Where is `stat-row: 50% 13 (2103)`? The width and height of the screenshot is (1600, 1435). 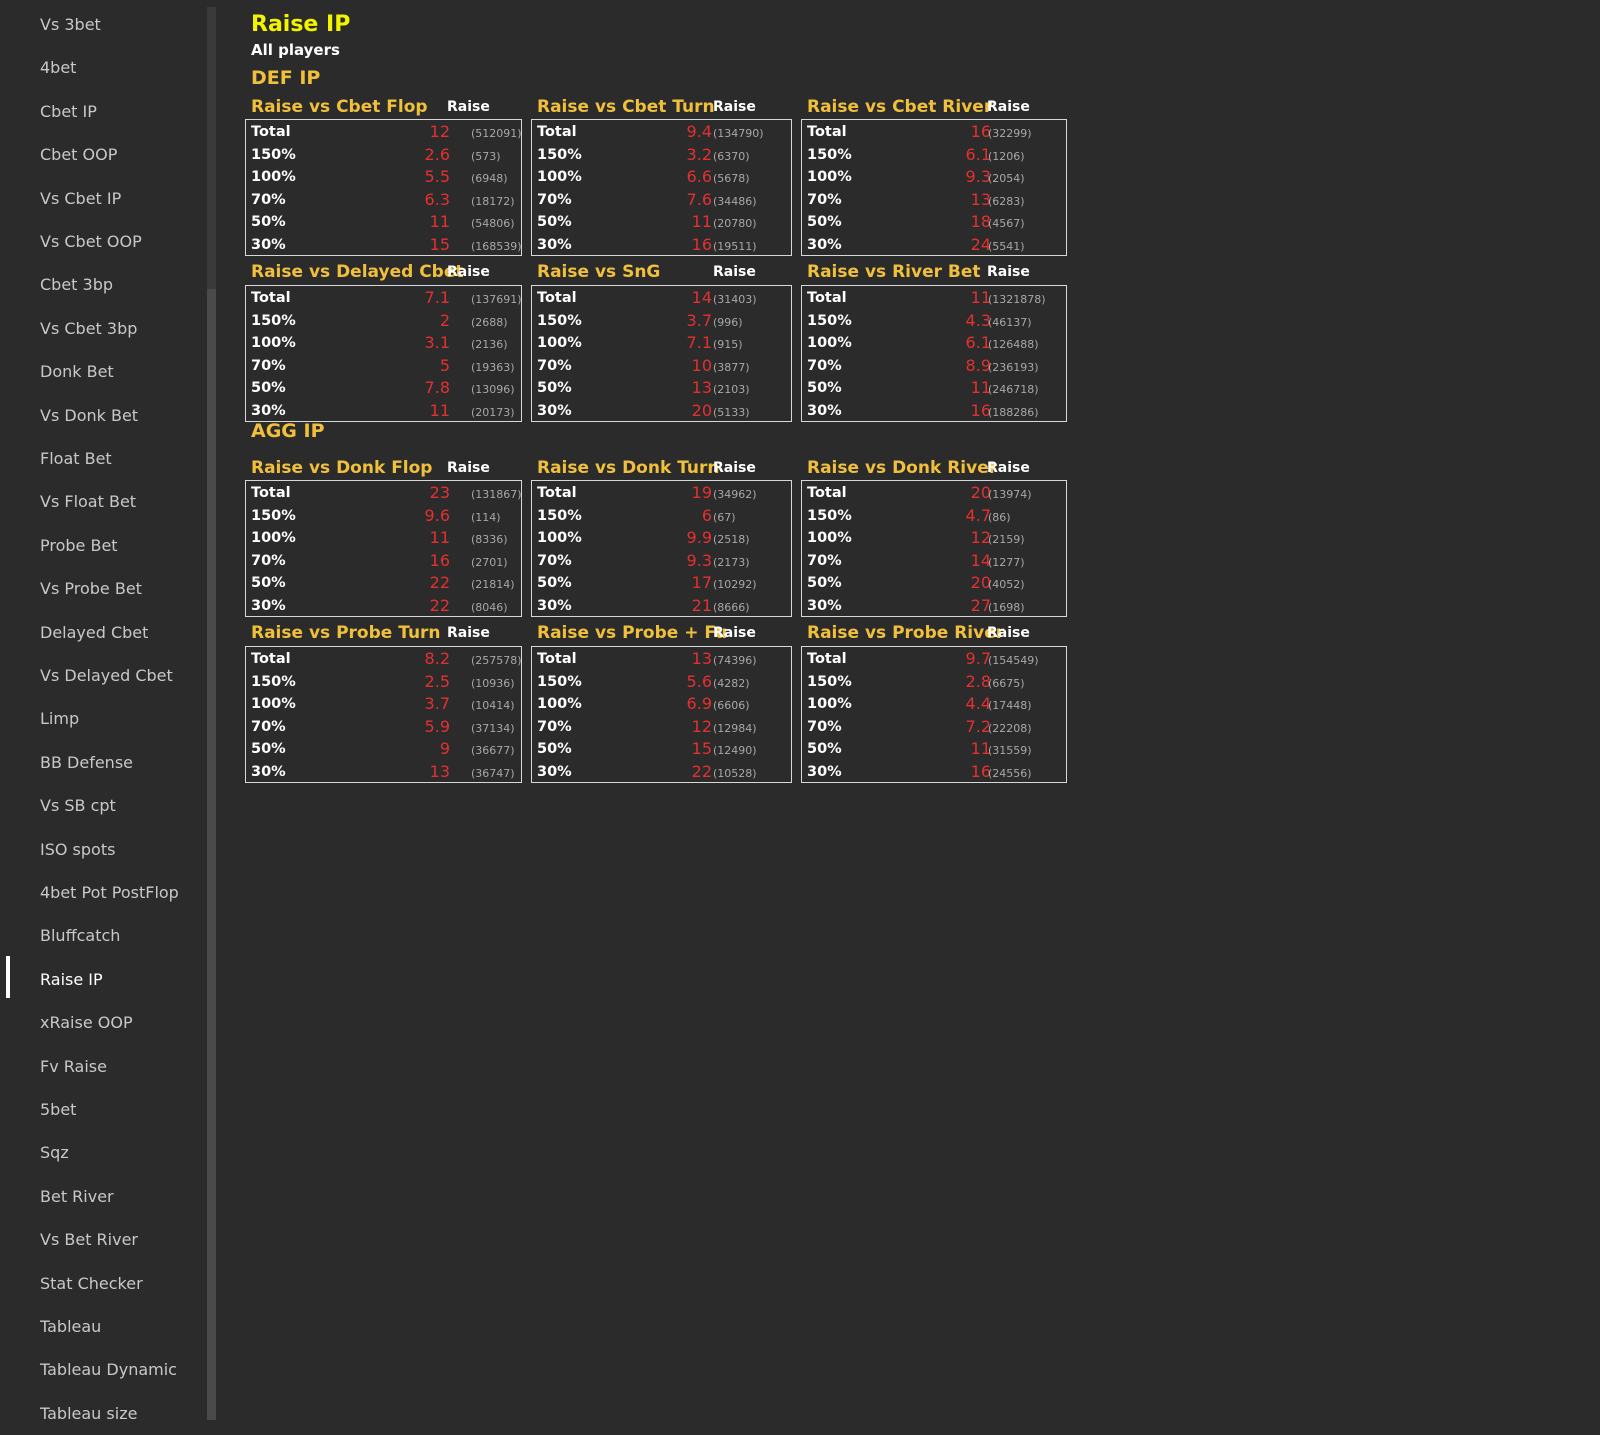
stat-row: 50% 13 (2103) is located at coordinates (661, 388).